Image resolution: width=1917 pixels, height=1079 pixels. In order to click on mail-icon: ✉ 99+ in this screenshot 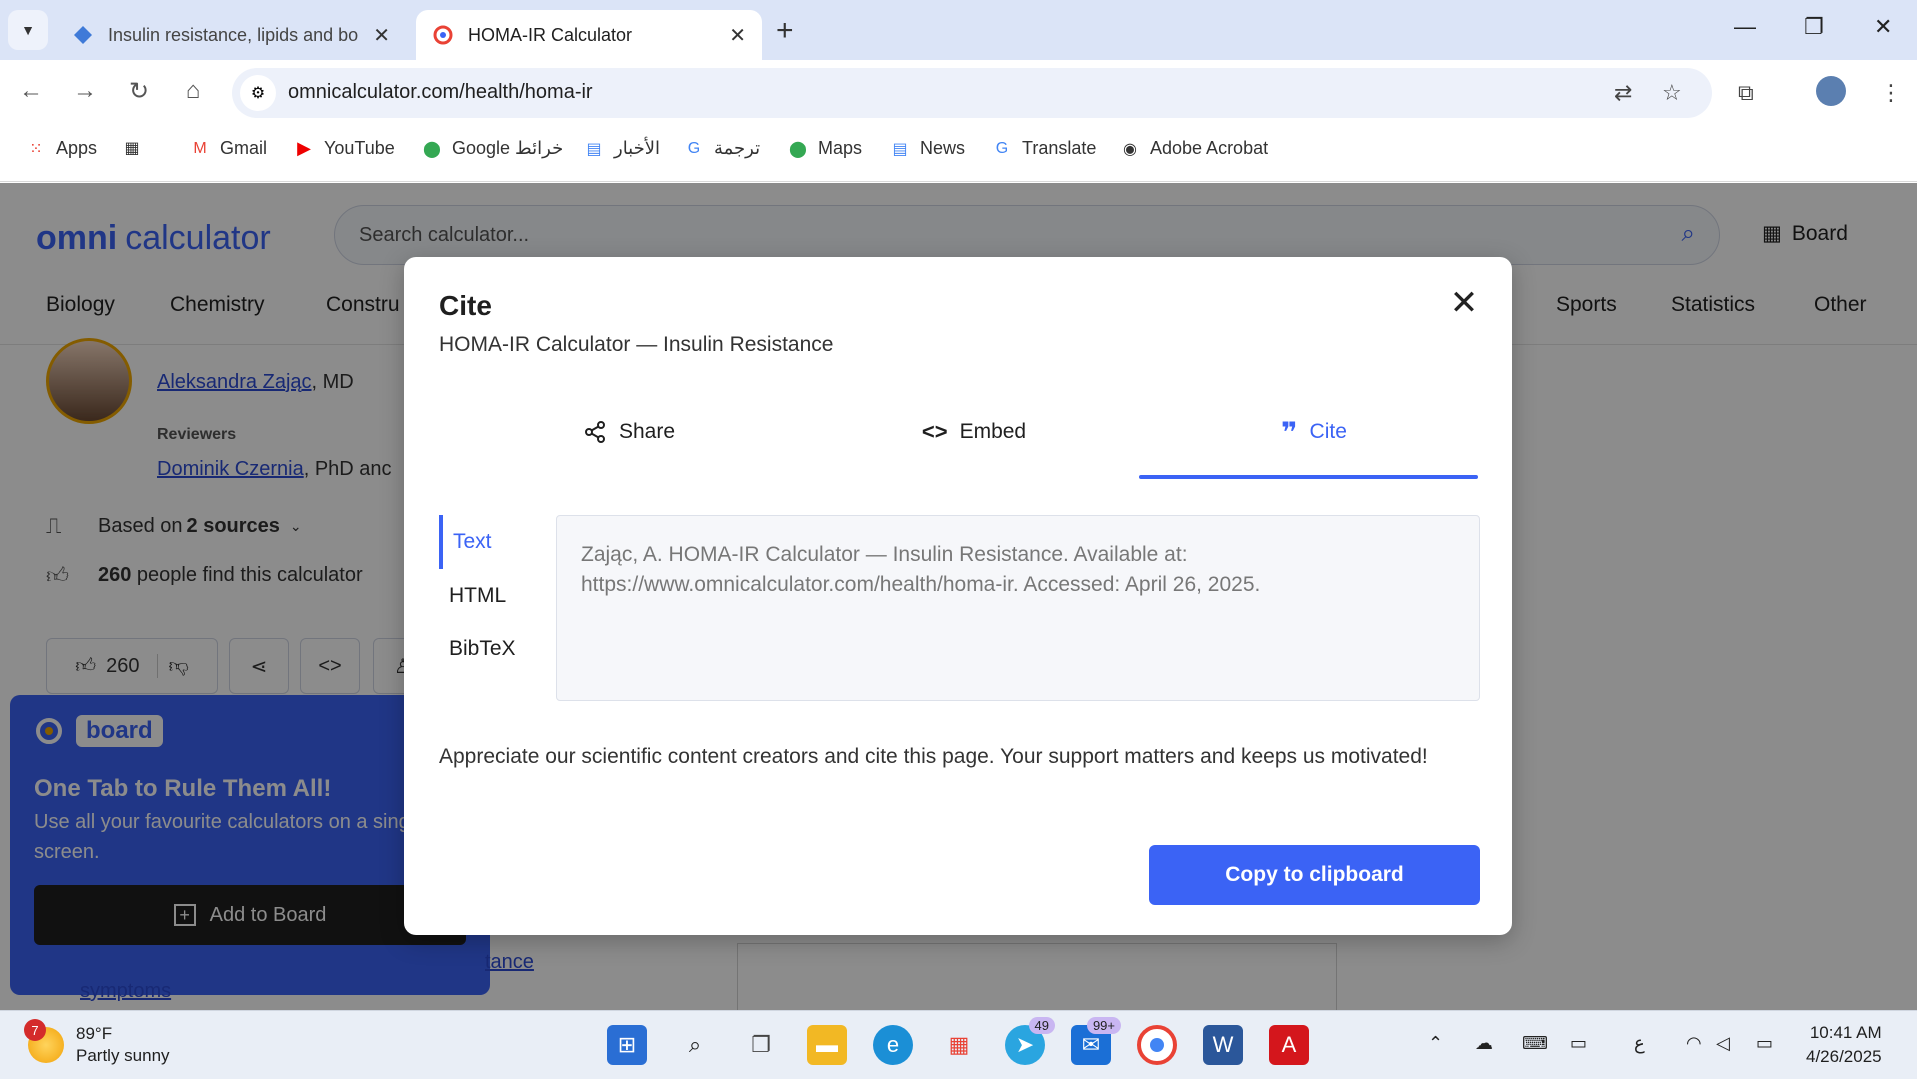, I will do `click(1096, 1041)`.